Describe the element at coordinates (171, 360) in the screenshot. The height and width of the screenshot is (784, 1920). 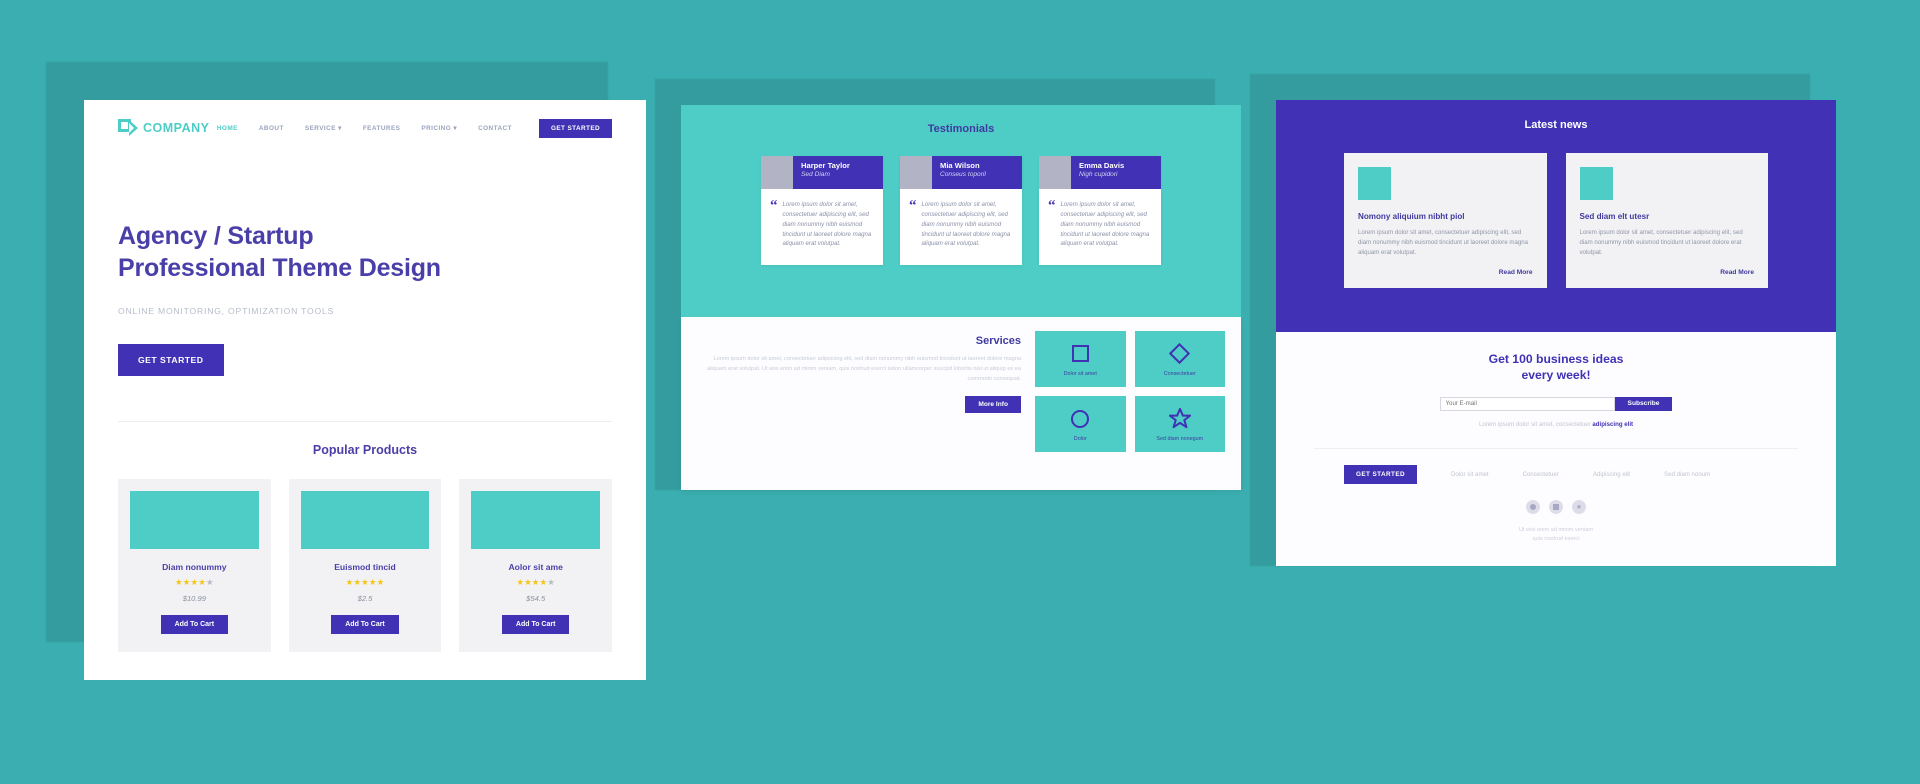
I see `hero-get-started-button: GET STARTED` at that location.